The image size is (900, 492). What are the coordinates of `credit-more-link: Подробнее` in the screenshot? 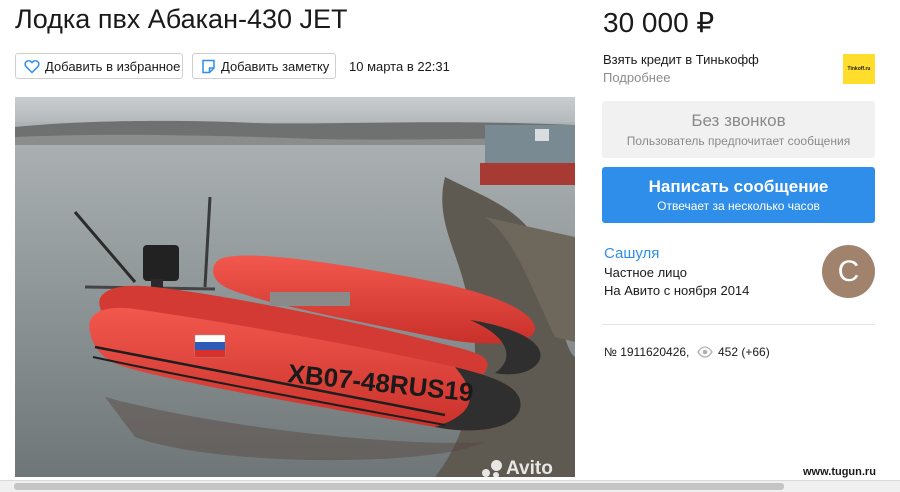 It's located at (636, 77).